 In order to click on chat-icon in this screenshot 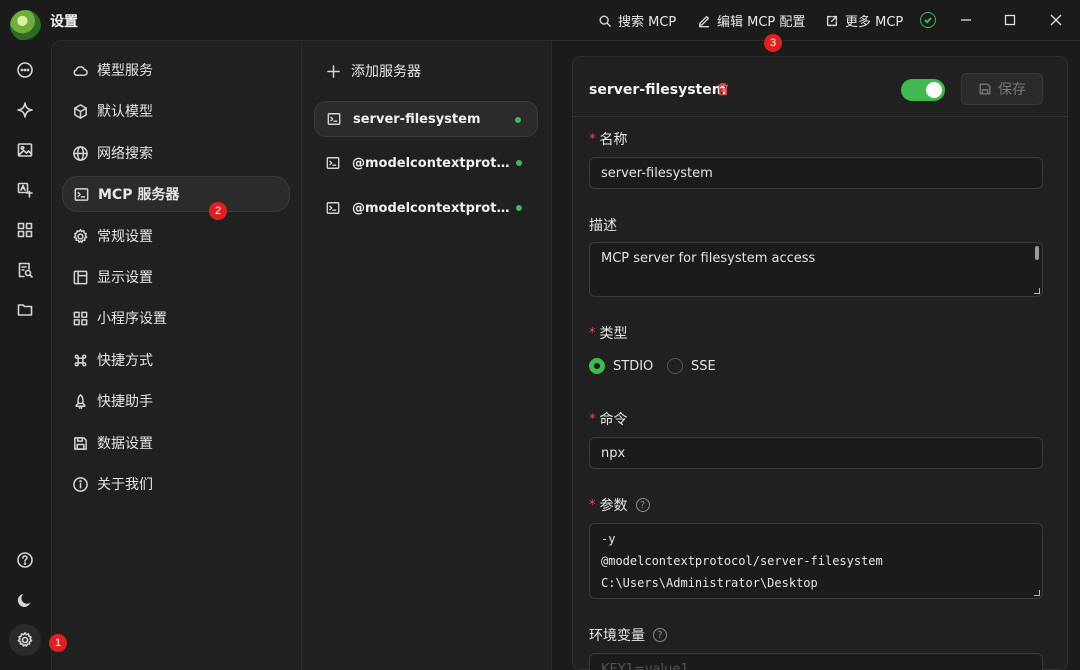, I will do `click(25, 70)`.